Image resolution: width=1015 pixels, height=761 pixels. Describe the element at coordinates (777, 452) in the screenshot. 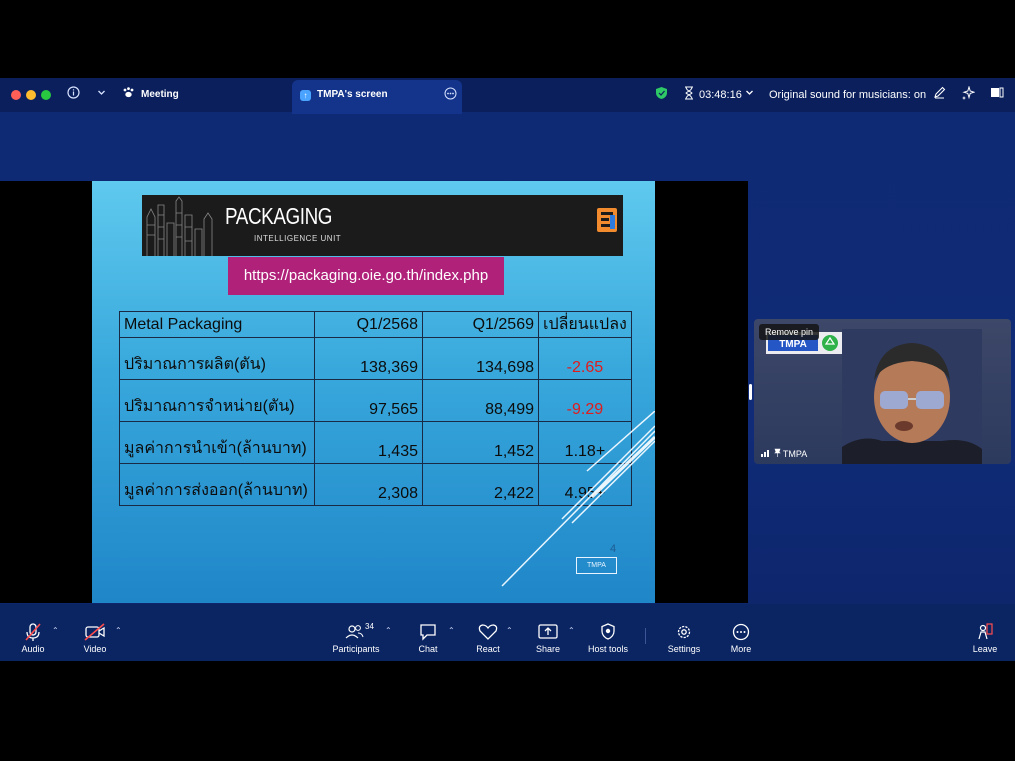

I see `pin-icon` at that location.